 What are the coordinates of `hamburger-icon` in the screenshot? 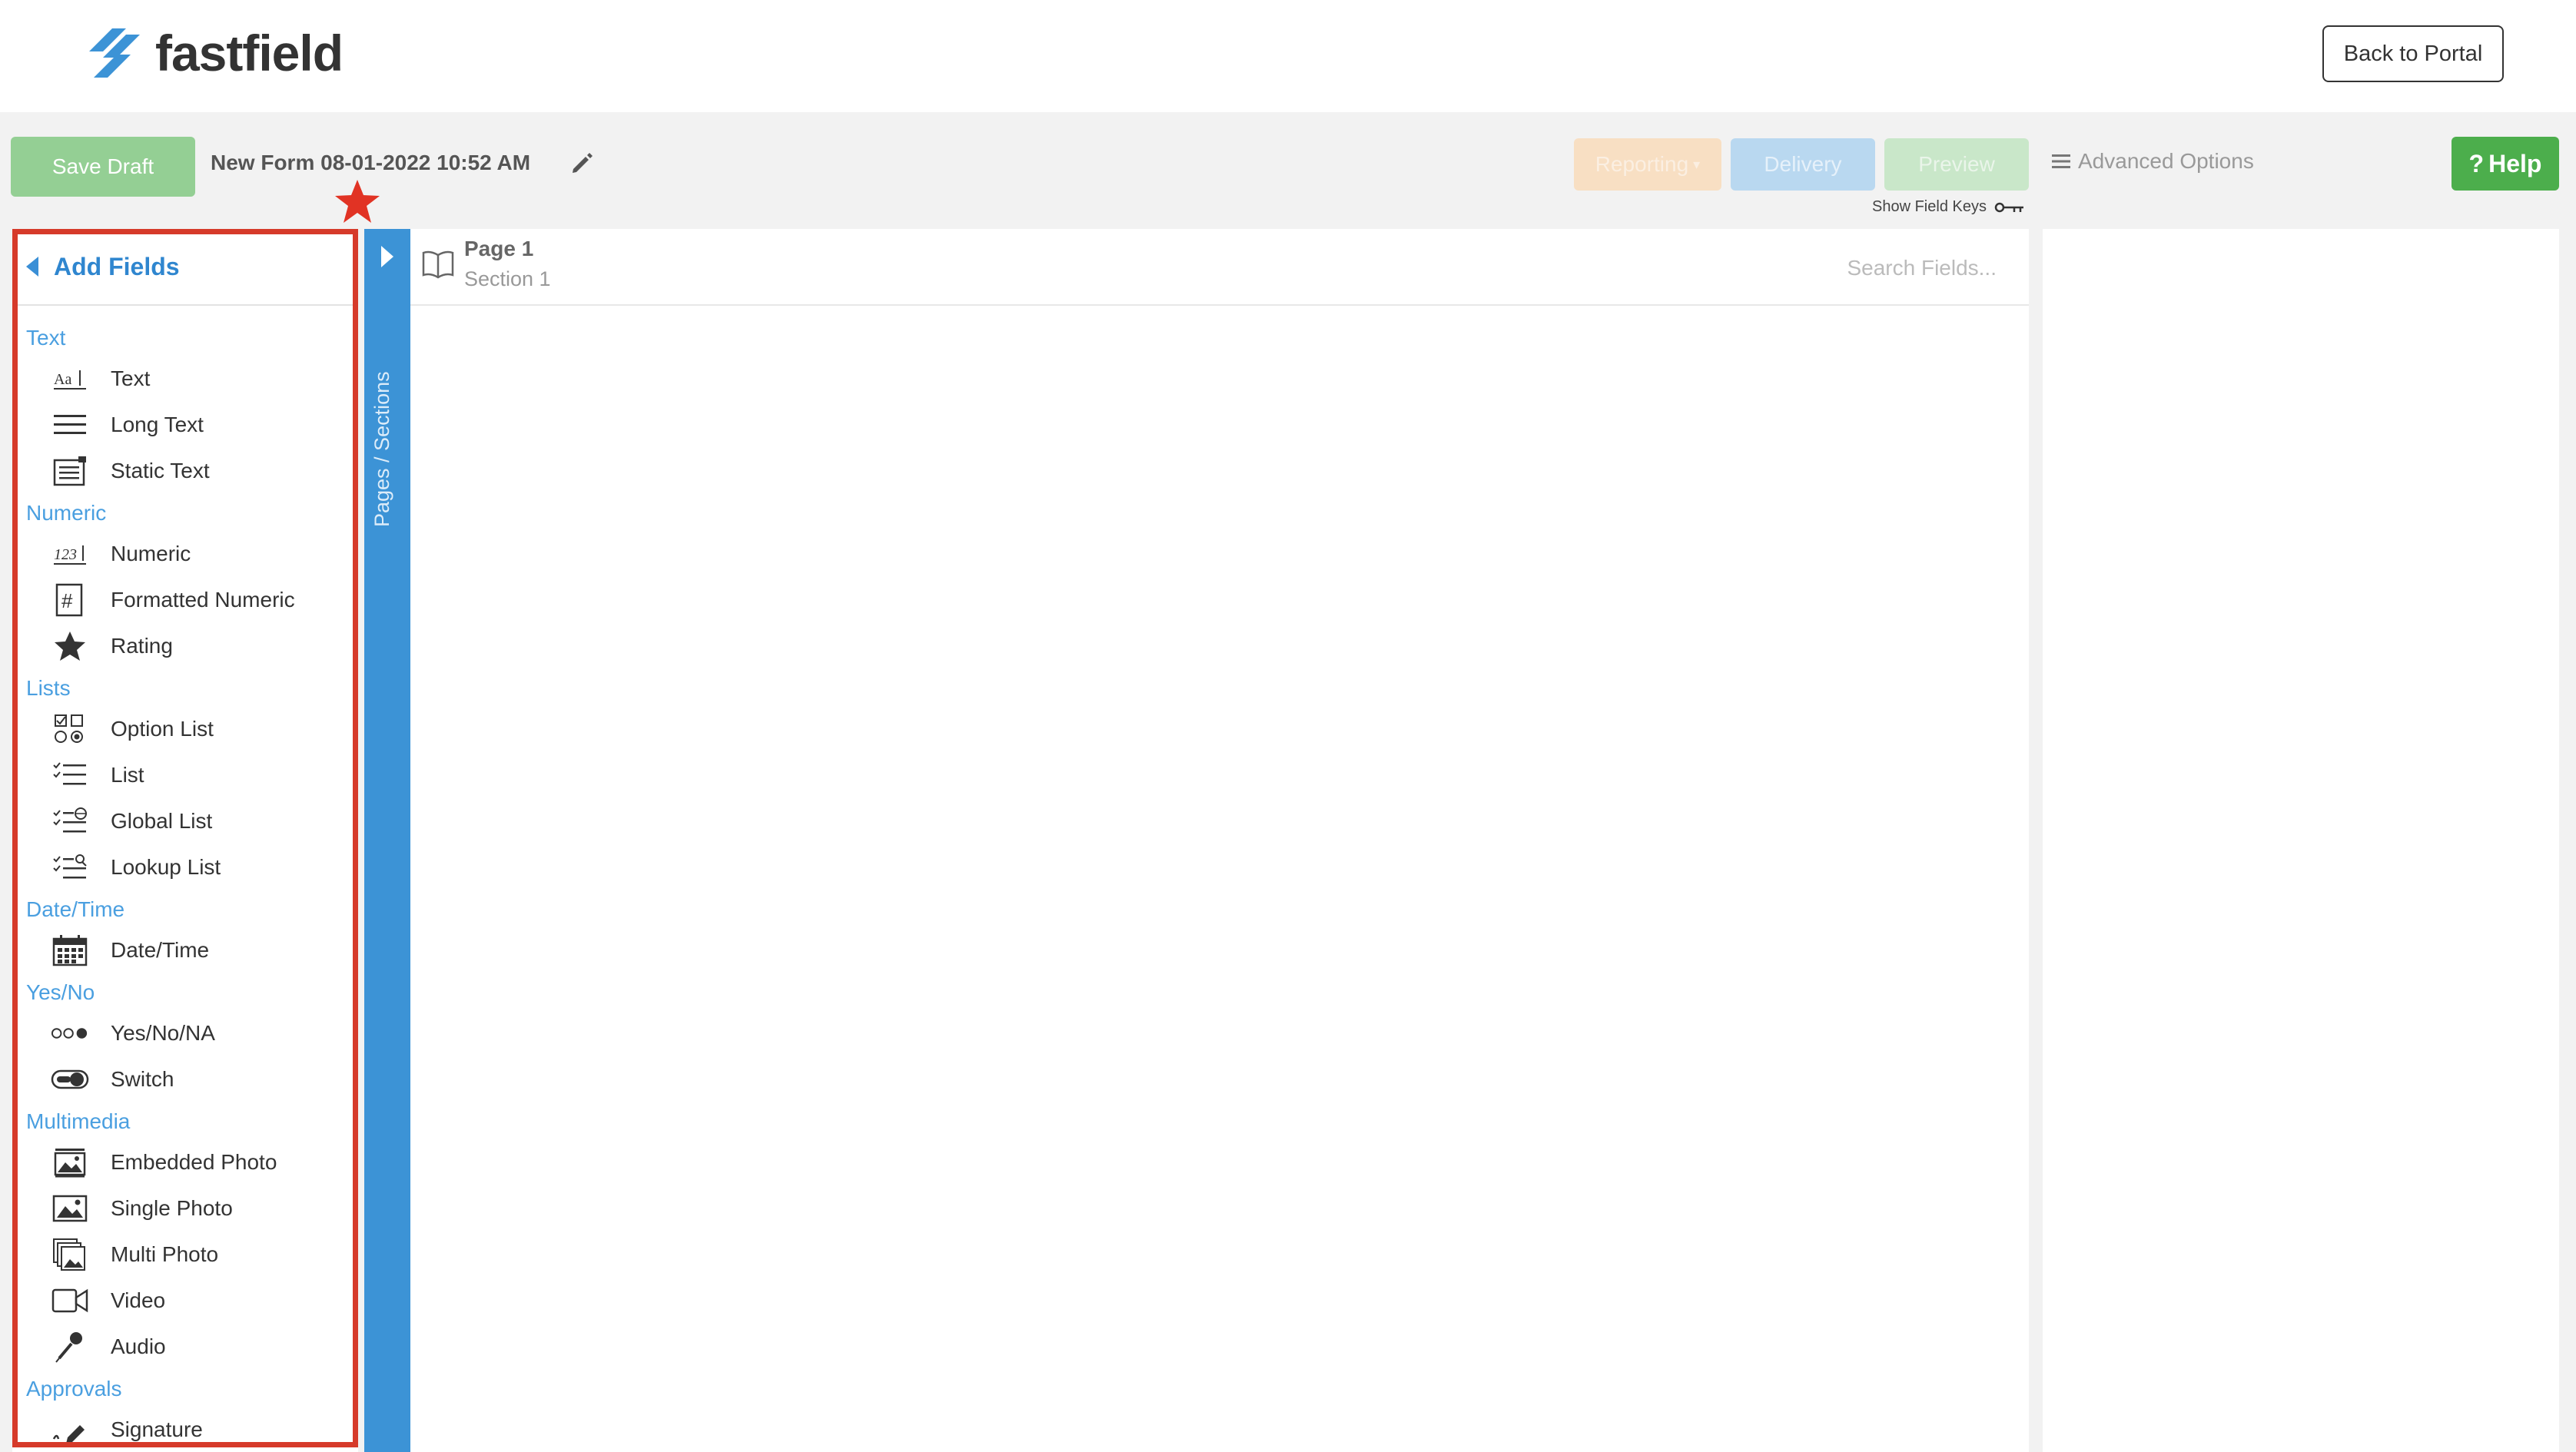 It's located at (2061, 161).